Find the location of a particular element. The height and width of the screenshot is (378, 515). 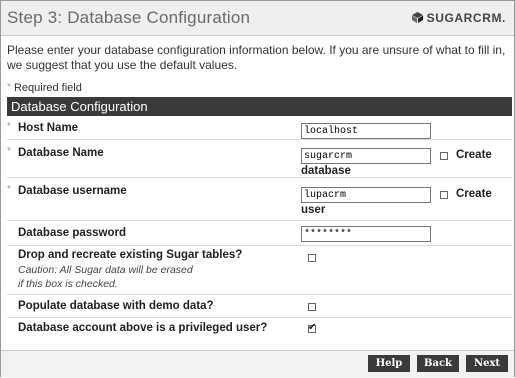

sugarcube-icon is located at coordinates (417, 17).